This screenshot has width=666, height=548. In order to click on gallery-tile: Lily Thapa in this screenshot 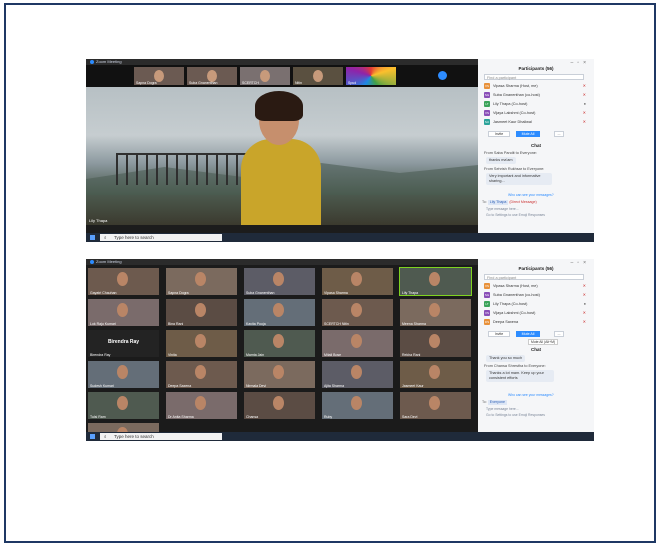, I will do `click(435, 281)`.